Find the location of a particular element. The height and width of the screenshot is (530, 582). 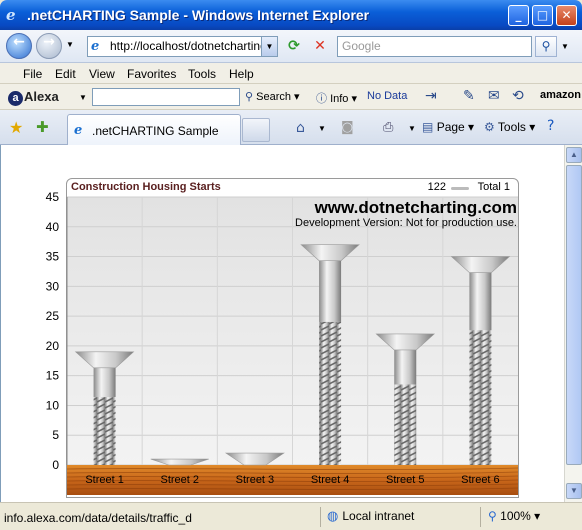

ie-logo-icon: e is located at coordinates (11, 15).